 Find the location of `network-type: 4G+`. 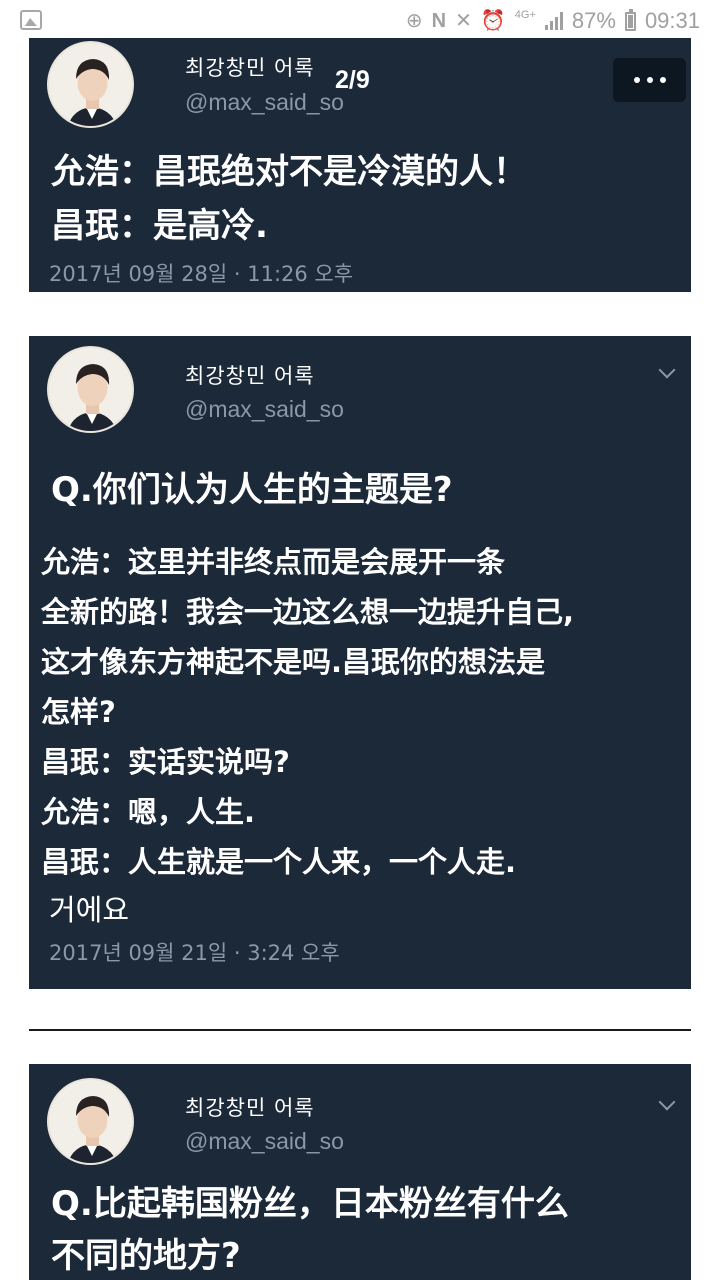

network-type: 4G+ is located at coordinates (525, 14).